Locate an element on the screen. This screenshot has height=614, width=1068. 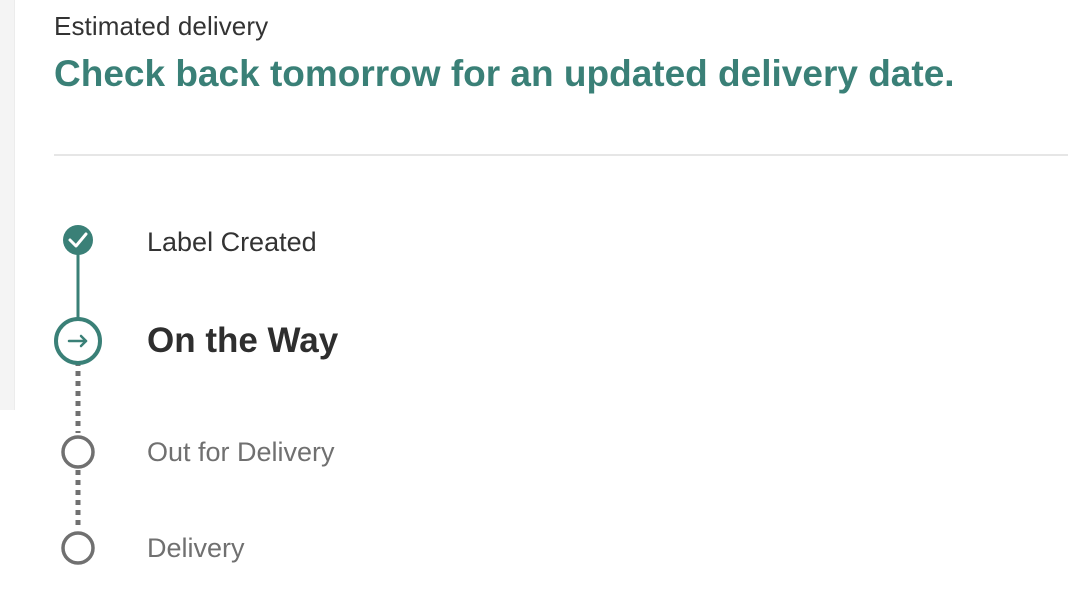
step-label-created: Label Created is located at coordinates (232, 242).